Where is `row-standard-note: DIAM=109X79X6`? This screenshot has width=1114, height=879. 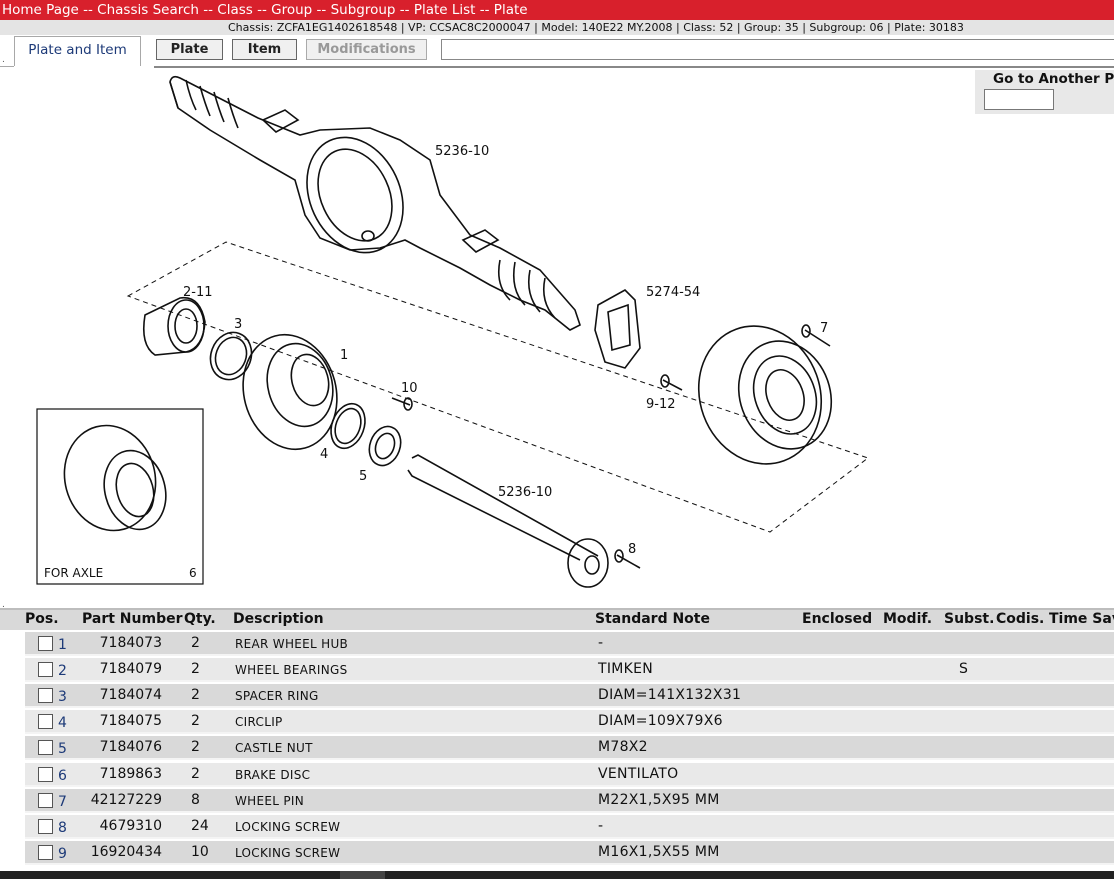 row-standard-note: DIAM=109X79X6 is located at coordinates (660, 721).